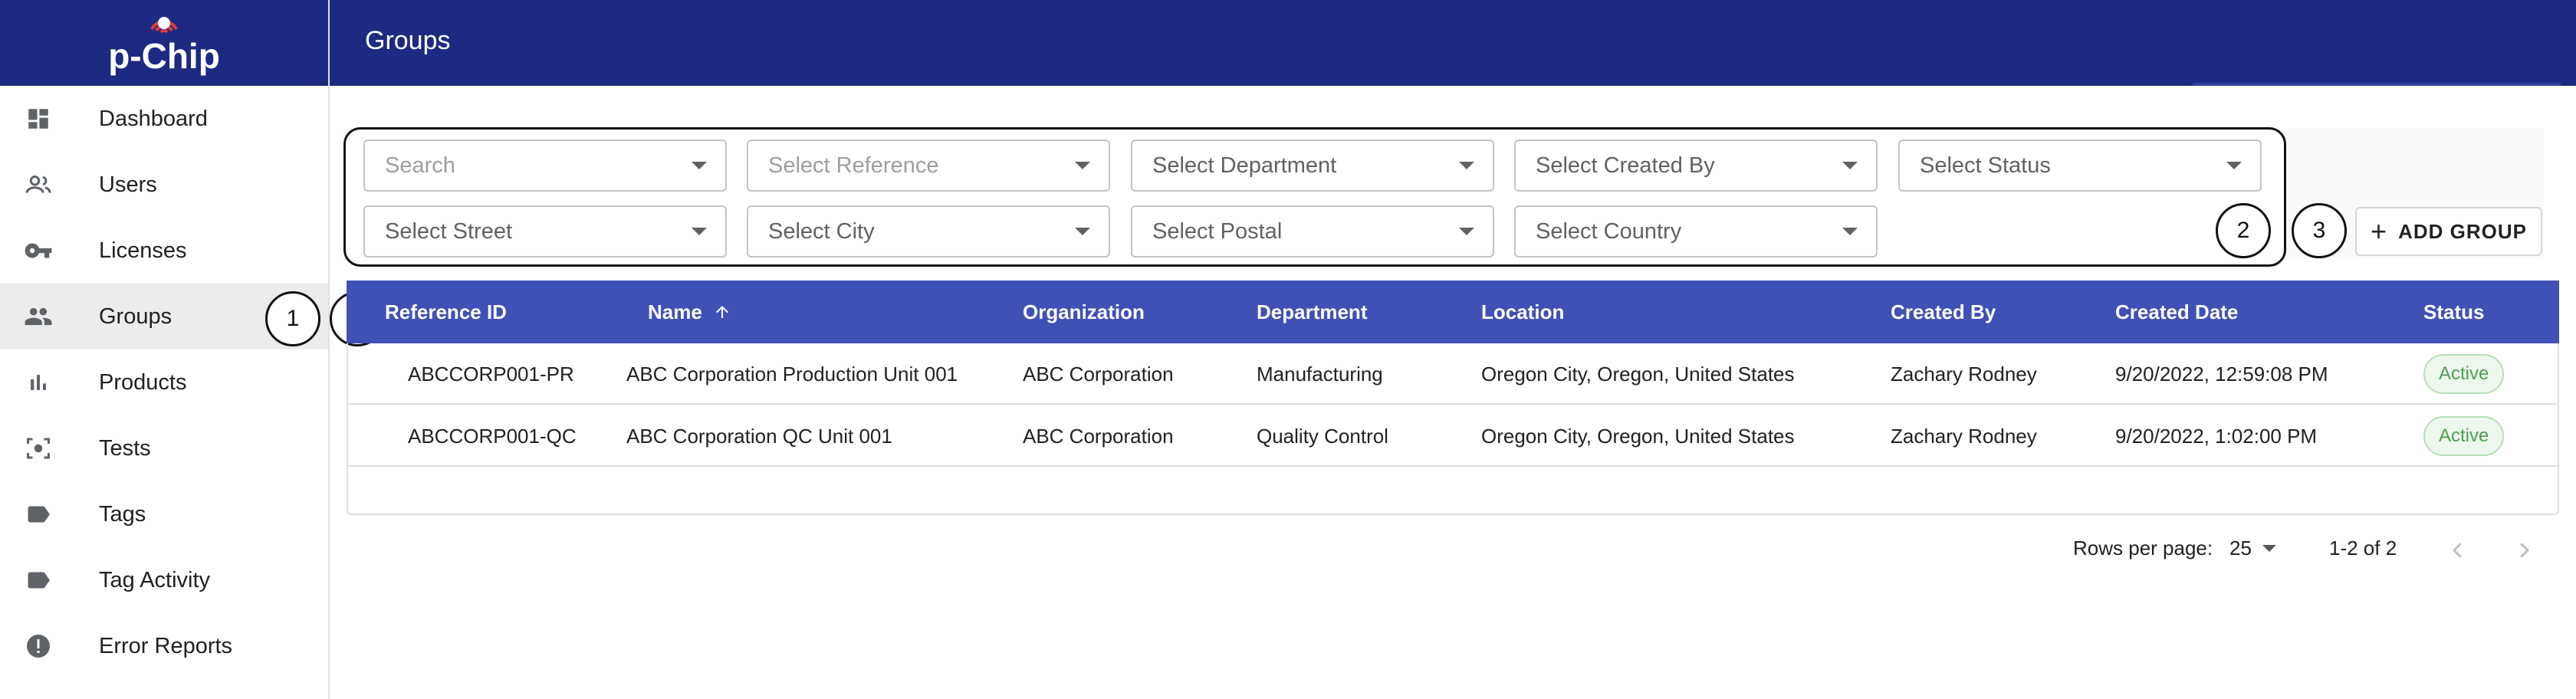 The width and height of the screenshot is (2576, 699). What do you see at coordinates (39, 118) in the screenshot?
I see `dashboard-icon` at bounding box center [39, 118].